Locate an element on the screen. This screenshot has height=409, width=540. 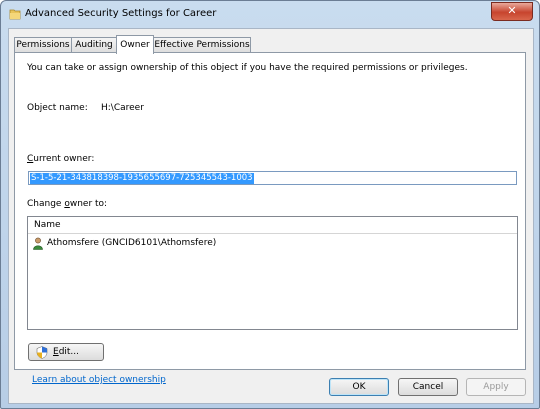
current-owner-label: Current owner: is located at coordinates (60, 159).